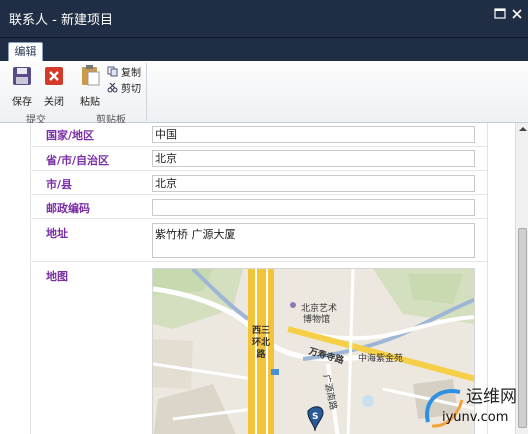  I want to click on watermark: 运维网 iyunv.com, so click(473, 407).